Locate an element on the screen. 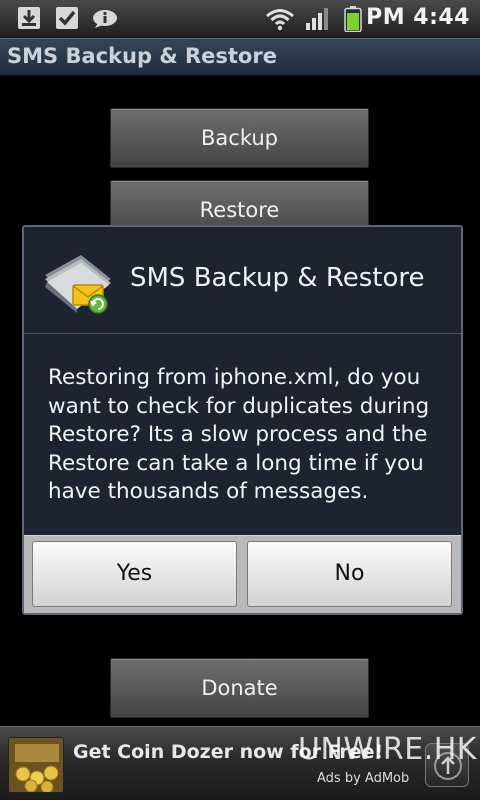 The image size is (480, 800). donate-button: Donate is located at coordinates (239, 688).